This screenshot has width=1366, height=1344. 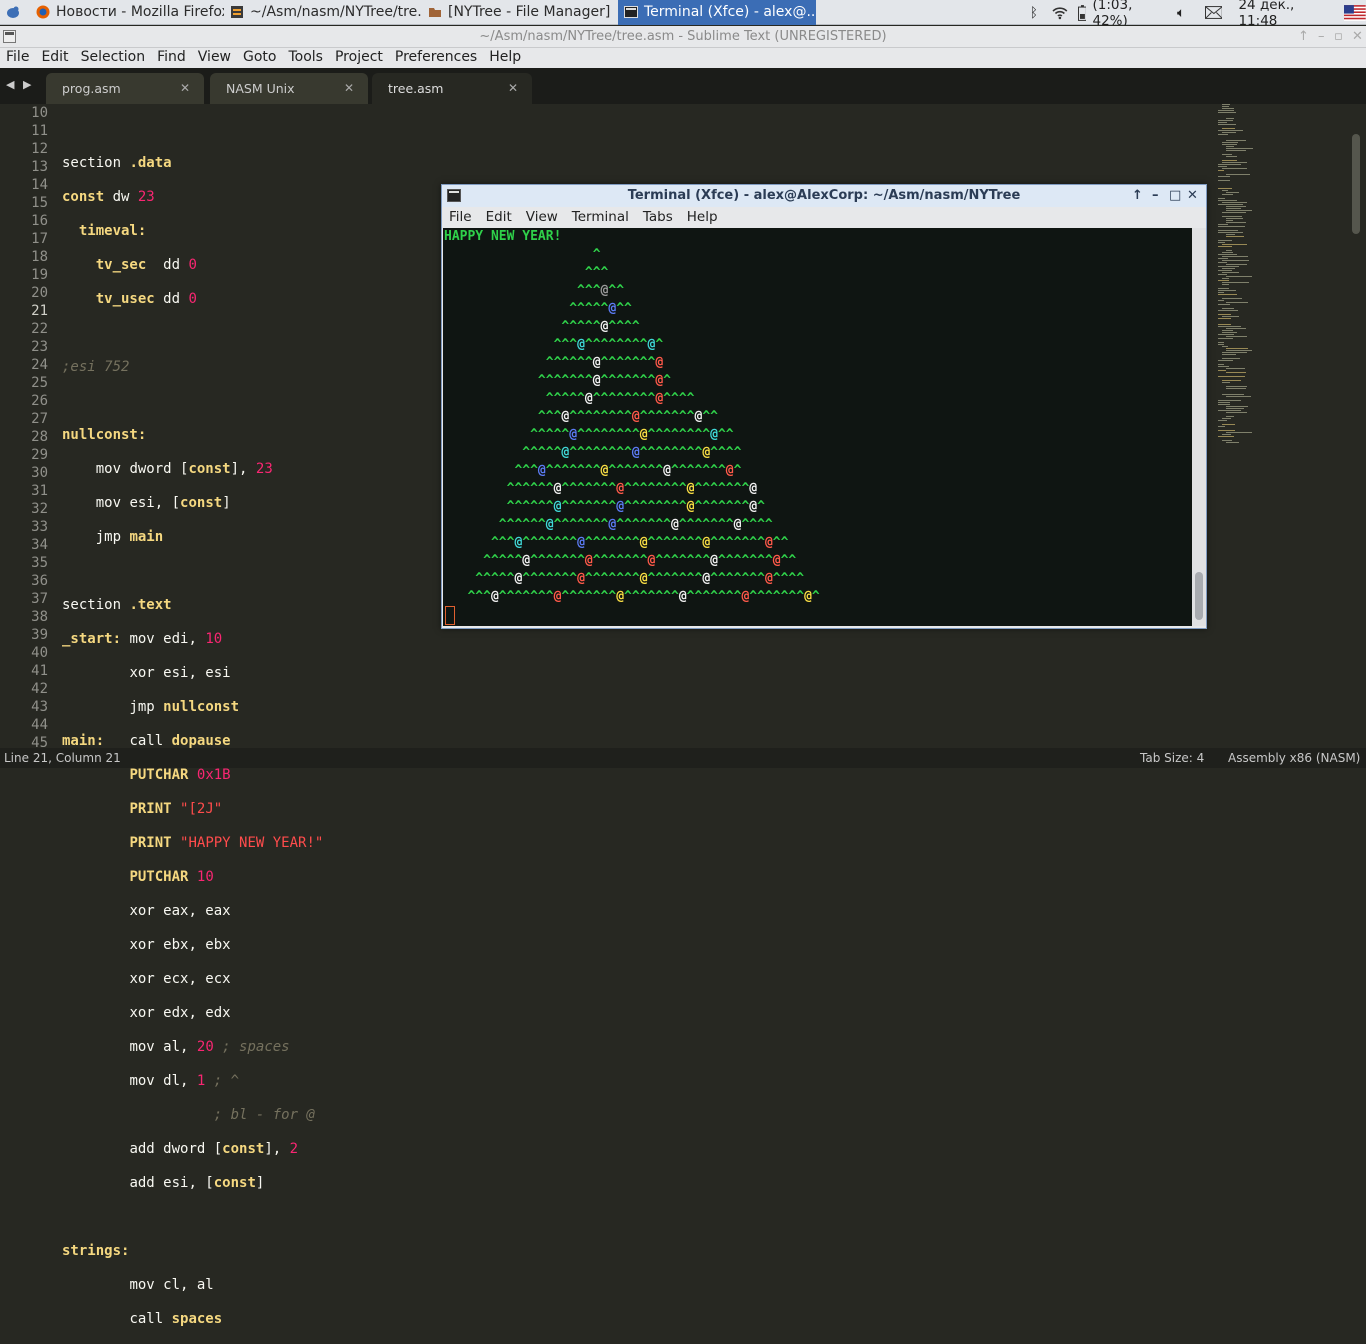 I want to click on code-line: _start: mov edi, 10, so click(x=142, y=639).